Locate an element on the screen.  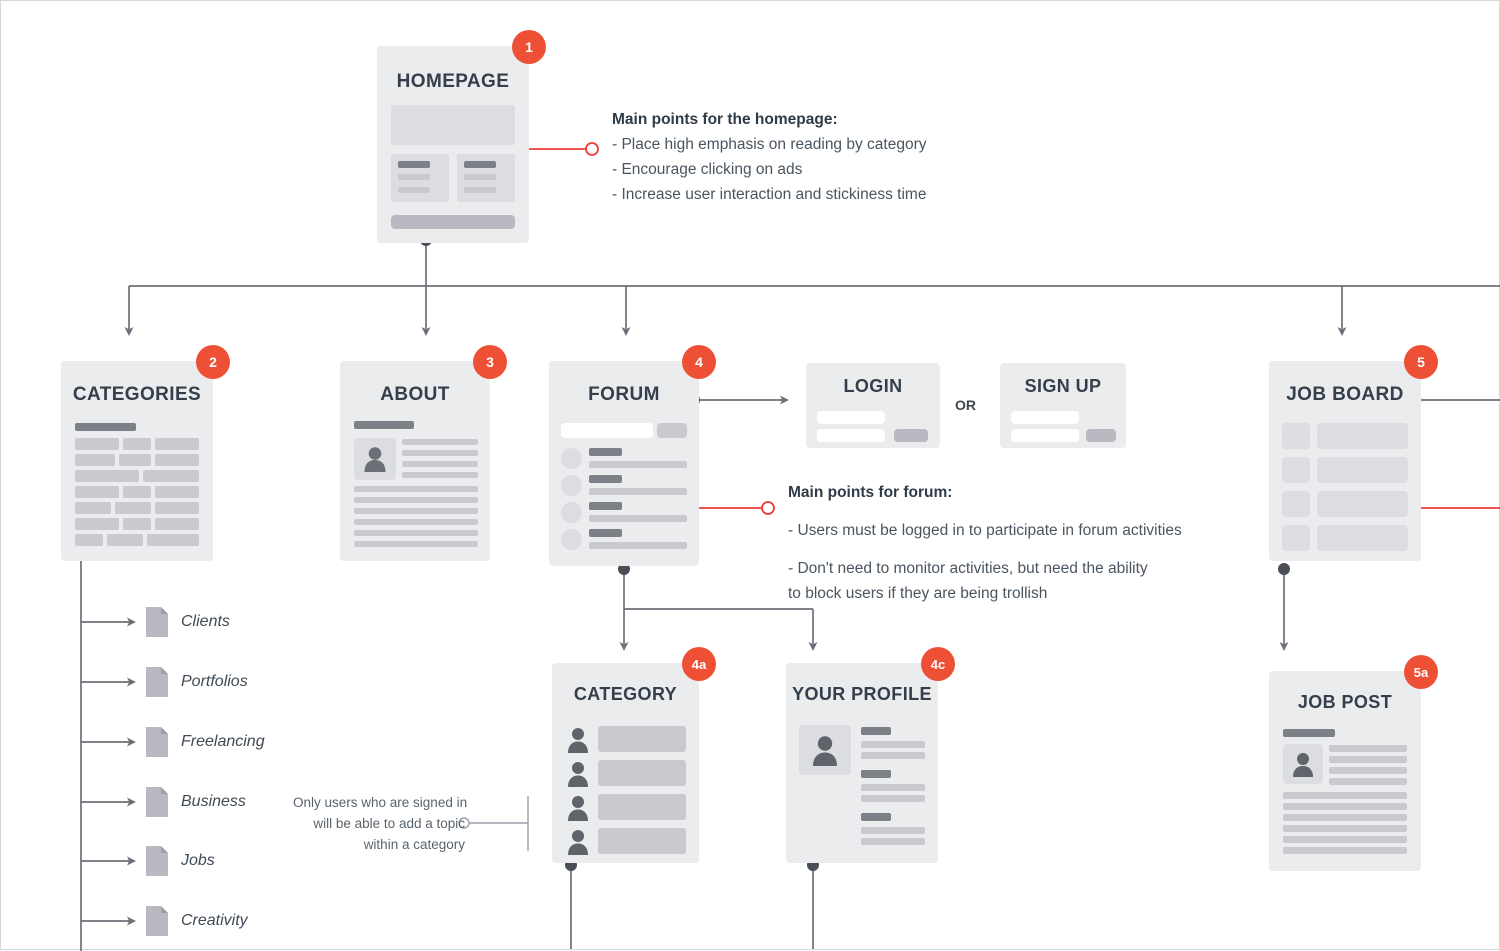
node-homepage: HOMEPAGE 1 is located at coordinates (461, 136).